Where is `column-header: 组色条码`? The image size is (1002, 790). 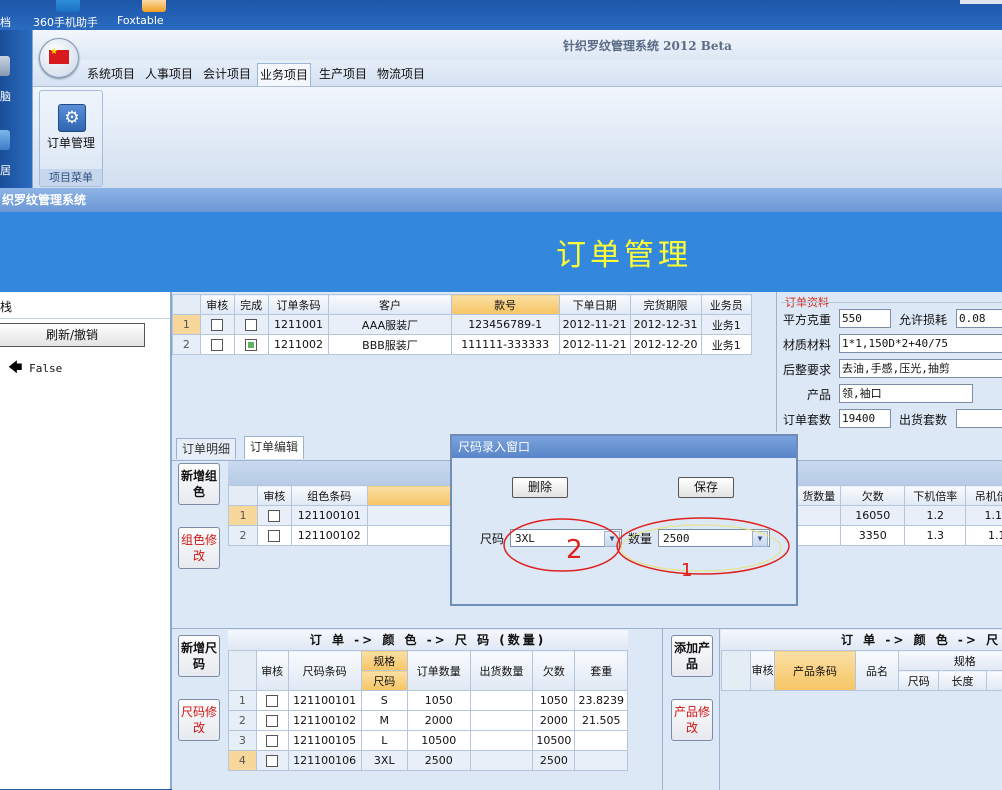
column-header: 组色条码 is located at coordinates (329, 496).